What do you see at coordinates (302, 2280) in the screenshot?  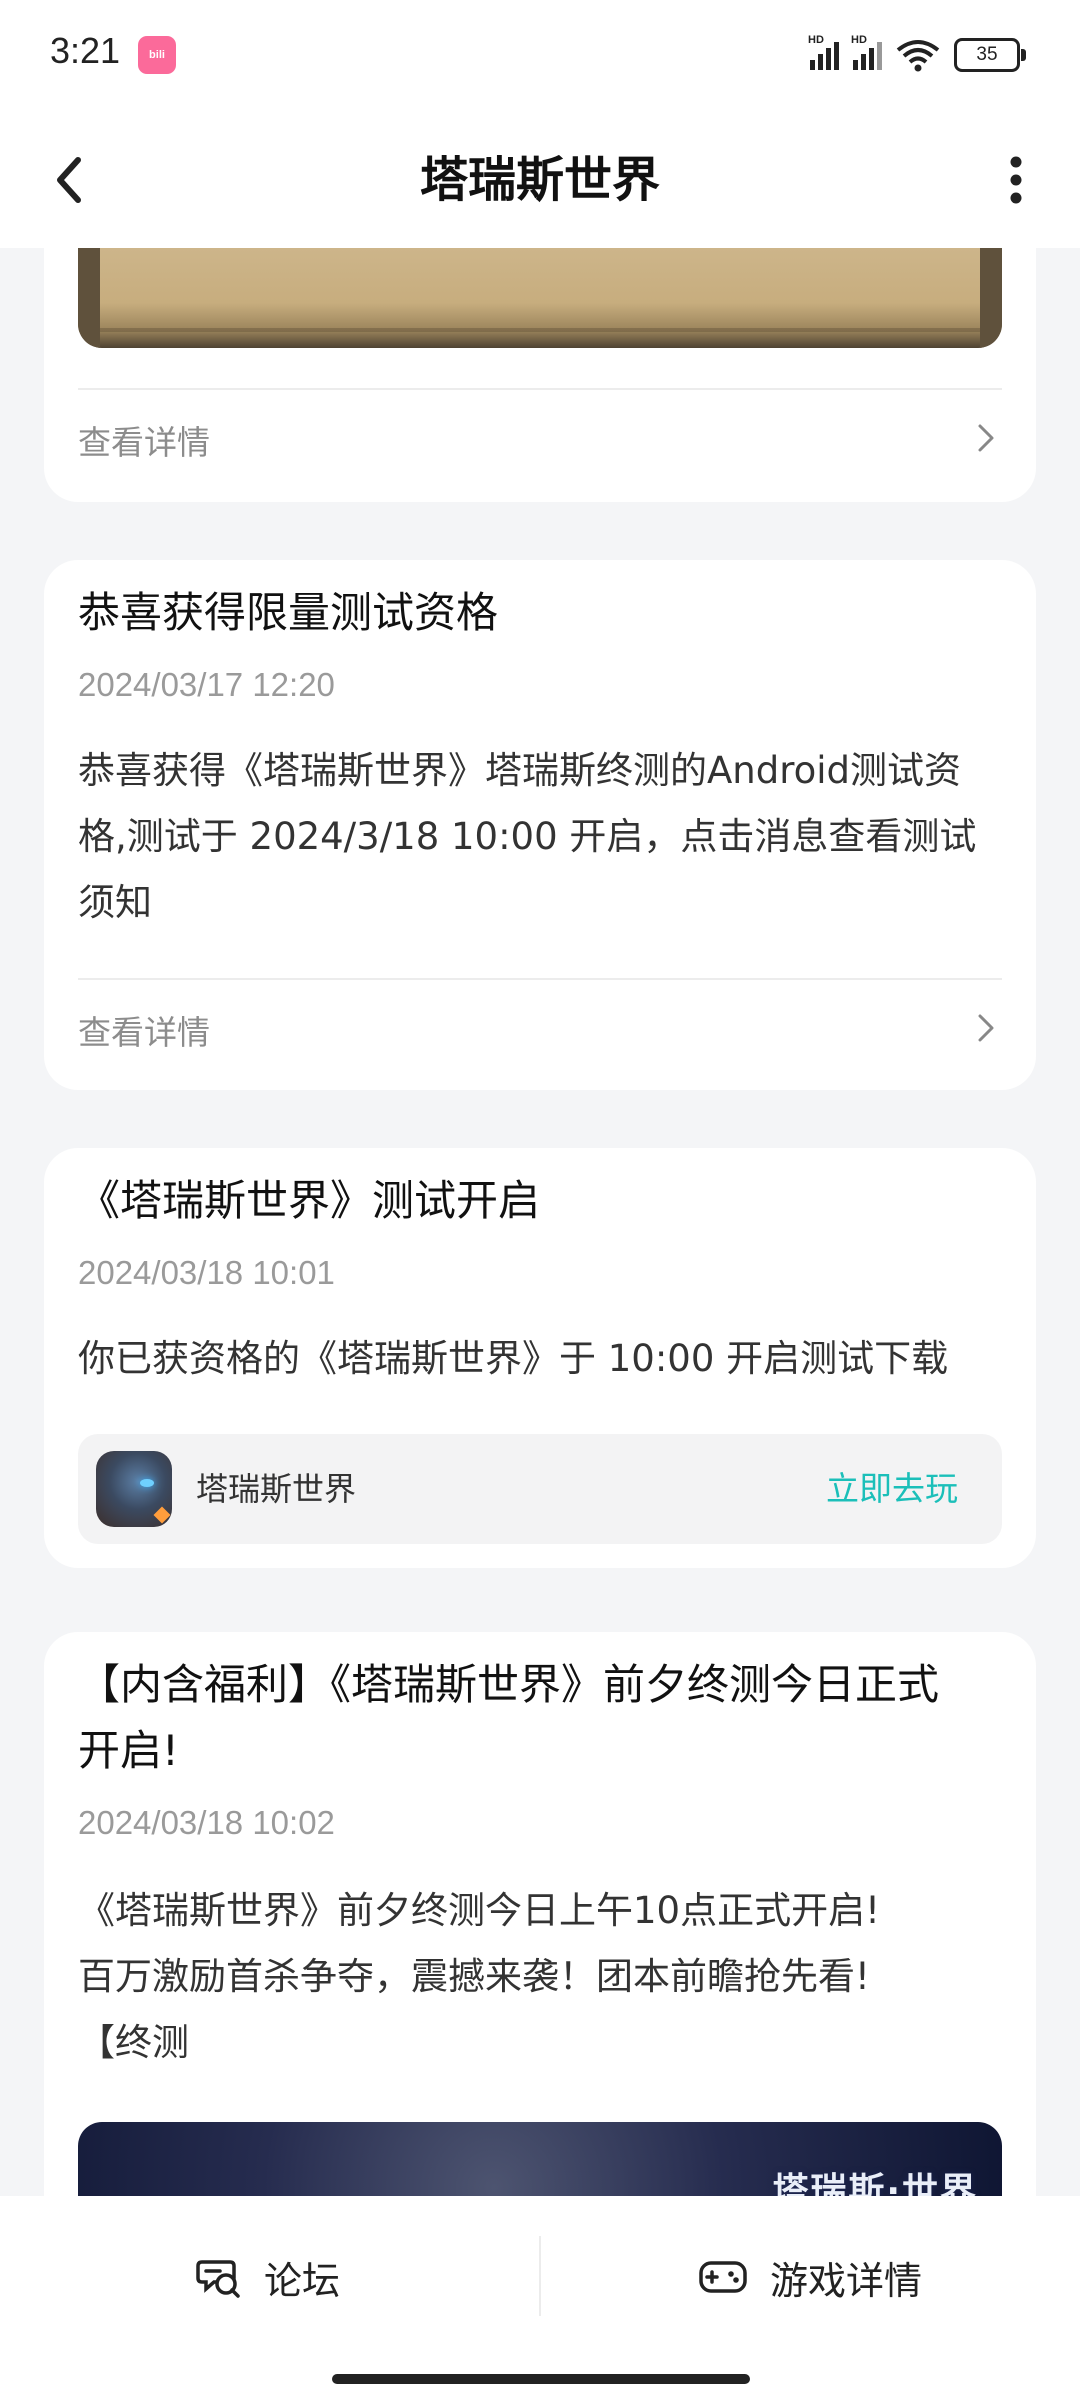 I see `tab-forum-label: 论坛` at bounding box center [302, 2280].